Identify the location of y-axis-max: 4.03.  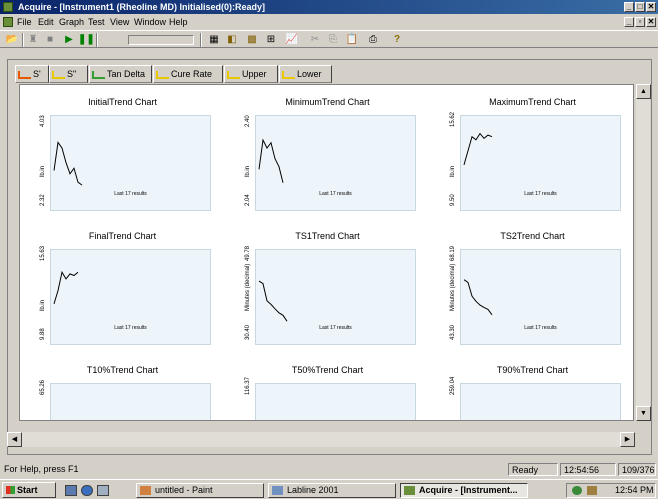
(43, 121).